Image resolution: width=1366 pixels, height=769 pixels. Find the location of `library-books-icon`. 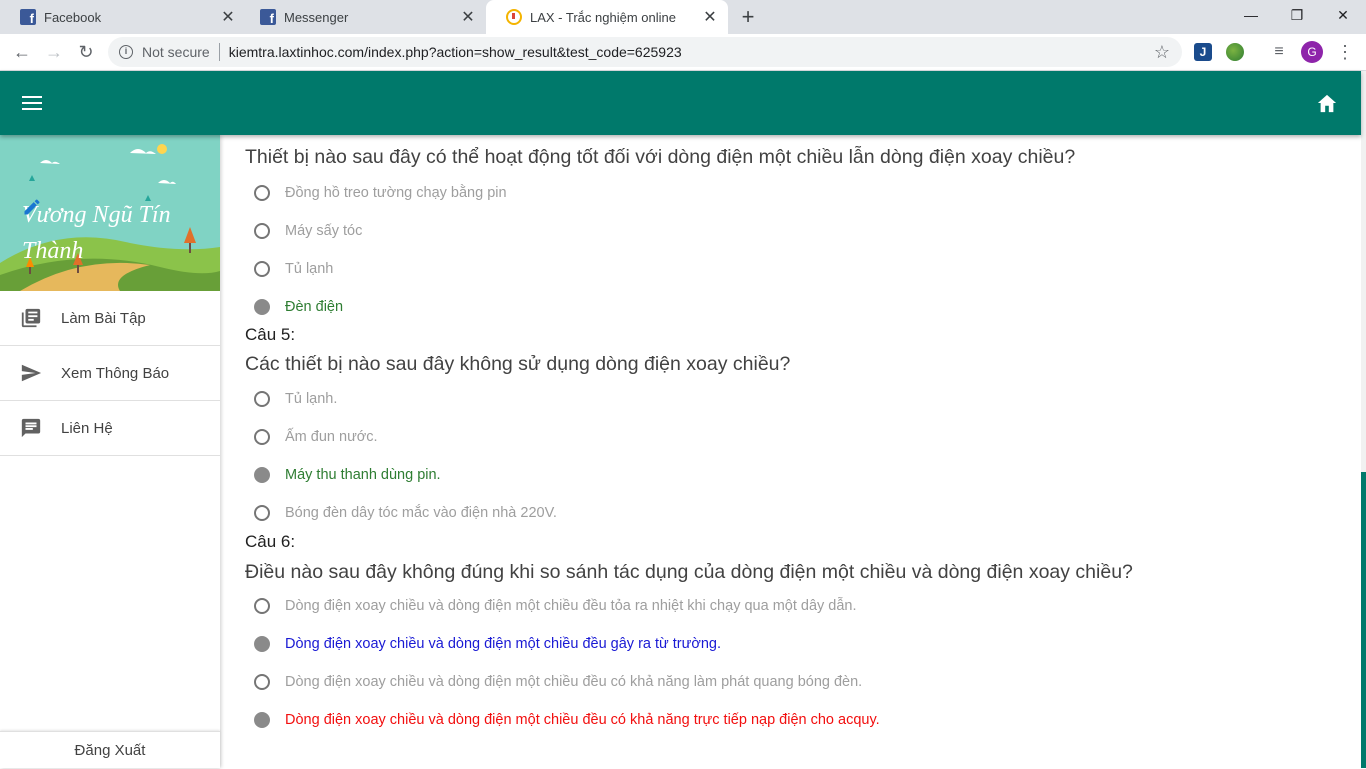

library-books-icon is located at coordinates (31, 318).